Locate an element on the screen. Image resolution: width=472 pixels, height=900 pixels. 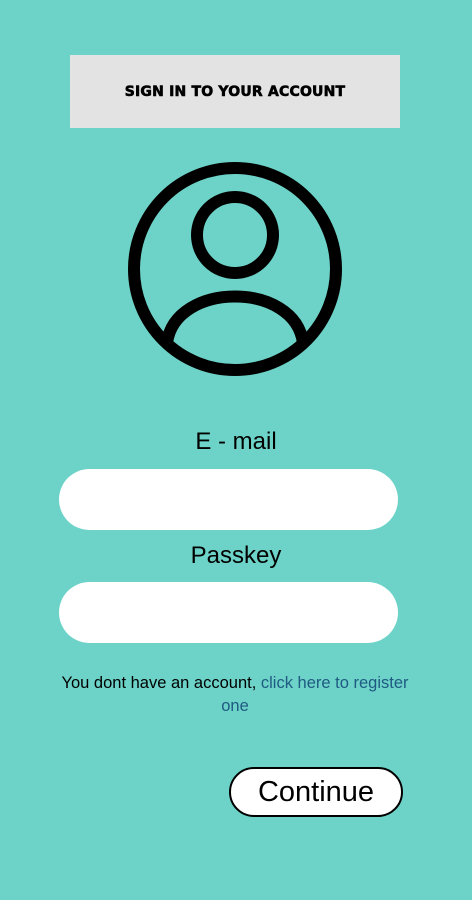
passkey-label: Passkey is located at coordinates (236, 555).